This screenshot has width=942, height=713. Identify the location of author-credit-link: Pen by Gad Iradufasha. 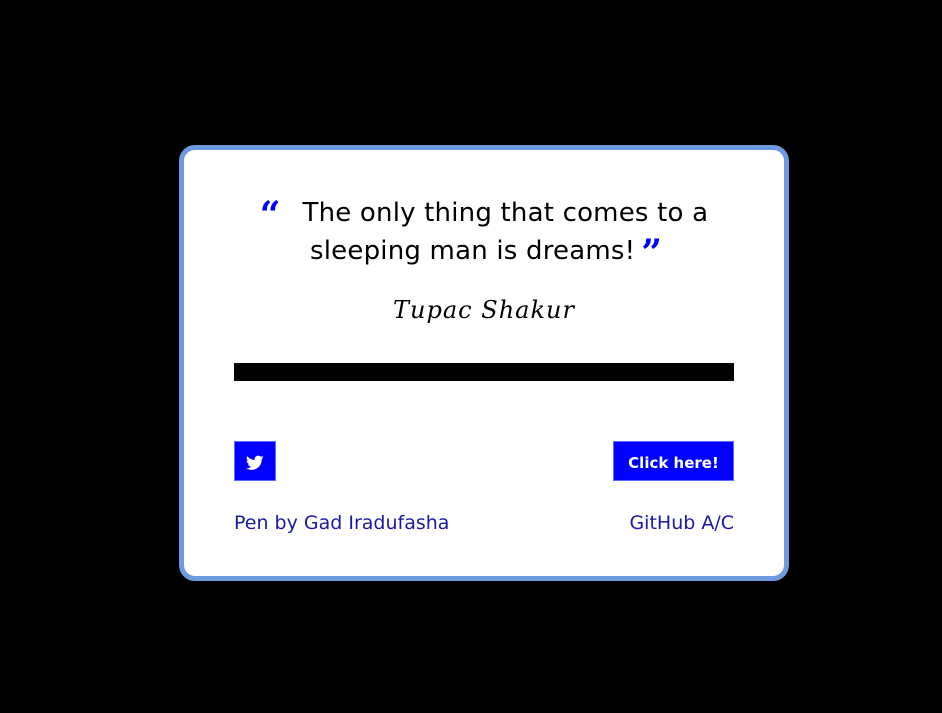
(341, 523).